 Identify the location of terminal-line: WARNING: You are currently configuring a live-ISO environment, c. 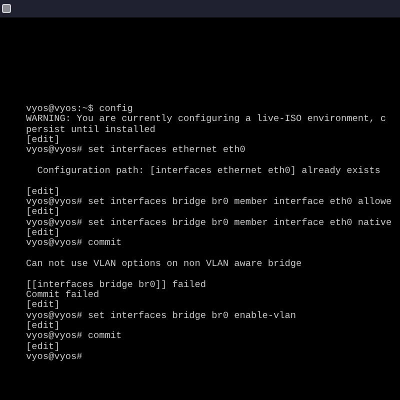
(206, 119).